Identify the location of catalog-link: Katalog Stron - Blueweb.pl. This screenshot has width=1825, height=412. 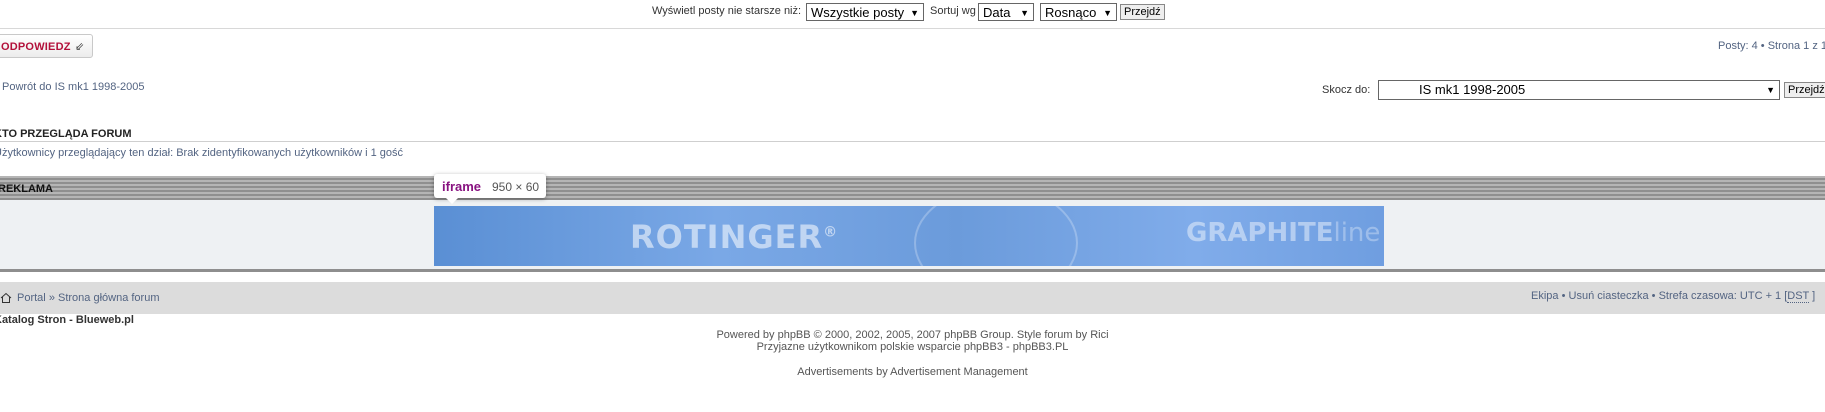
(67, 320).